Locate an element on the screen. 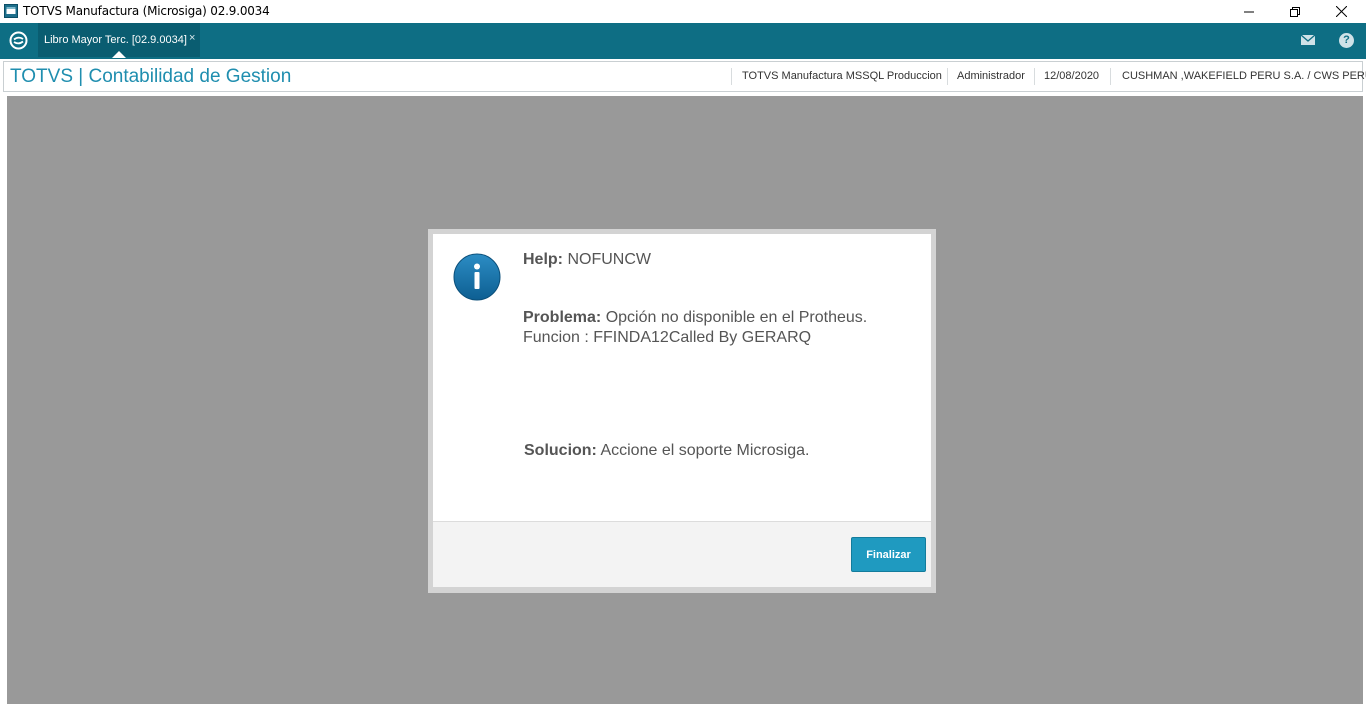 This screenshot has width=1366, height=704. help-label: Help: is located at coordinates (543, 259).